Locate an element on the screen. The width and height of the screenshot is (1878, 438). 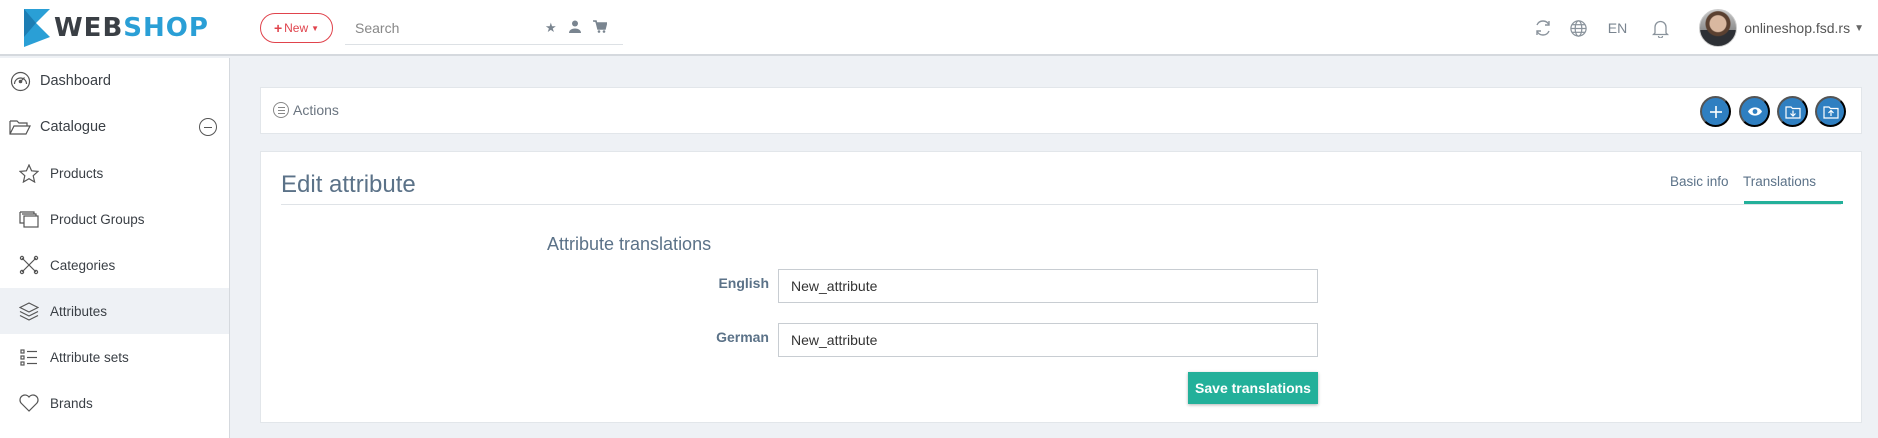
sidebar-item-label: Catalogue is located at coordinates (73, 127).